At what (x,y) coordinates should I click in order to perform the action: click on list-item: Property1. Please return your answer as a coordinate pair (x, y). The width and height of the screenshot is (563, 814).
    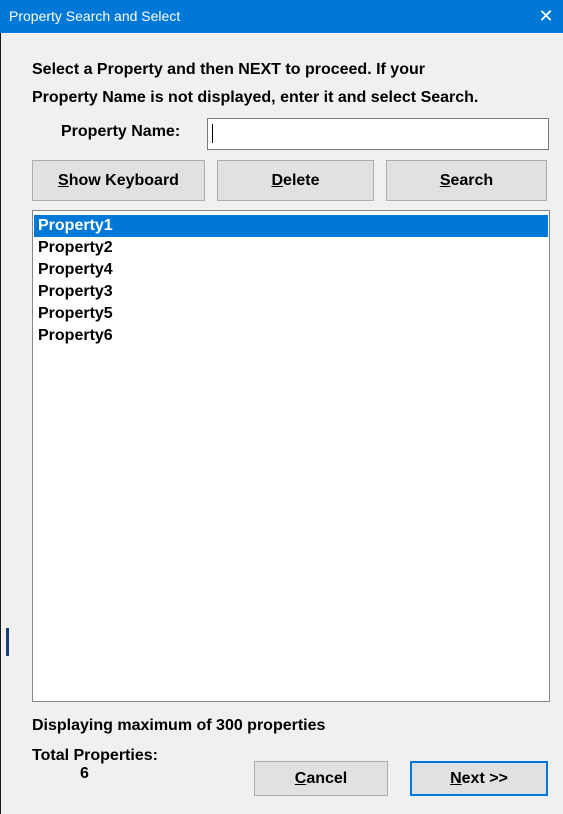
    Looking at the image, I should click on (291, 226).